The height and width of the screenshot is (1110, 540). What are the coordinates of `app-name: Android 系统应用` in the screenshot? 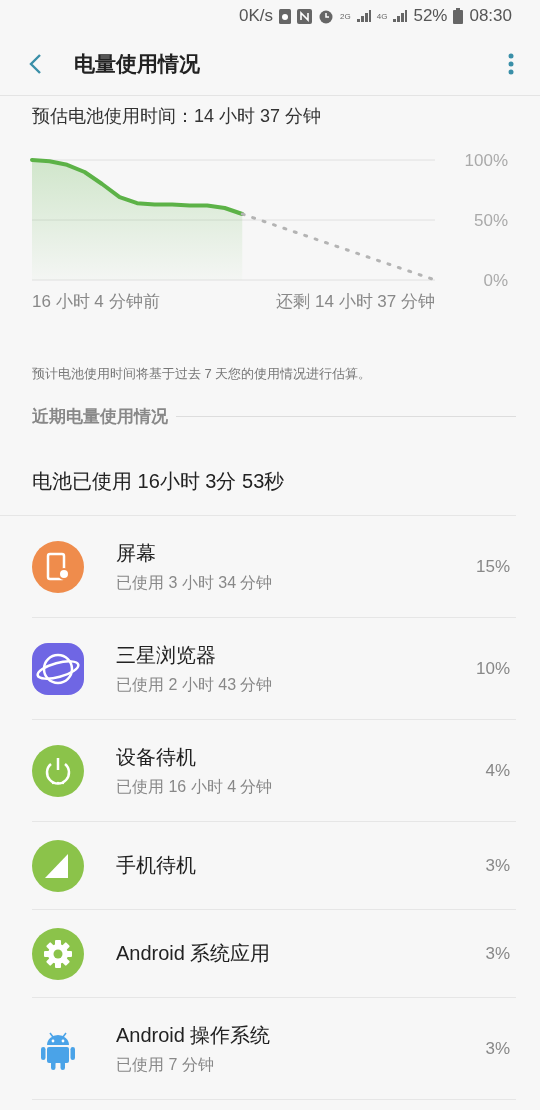 It's located at (301, 953).